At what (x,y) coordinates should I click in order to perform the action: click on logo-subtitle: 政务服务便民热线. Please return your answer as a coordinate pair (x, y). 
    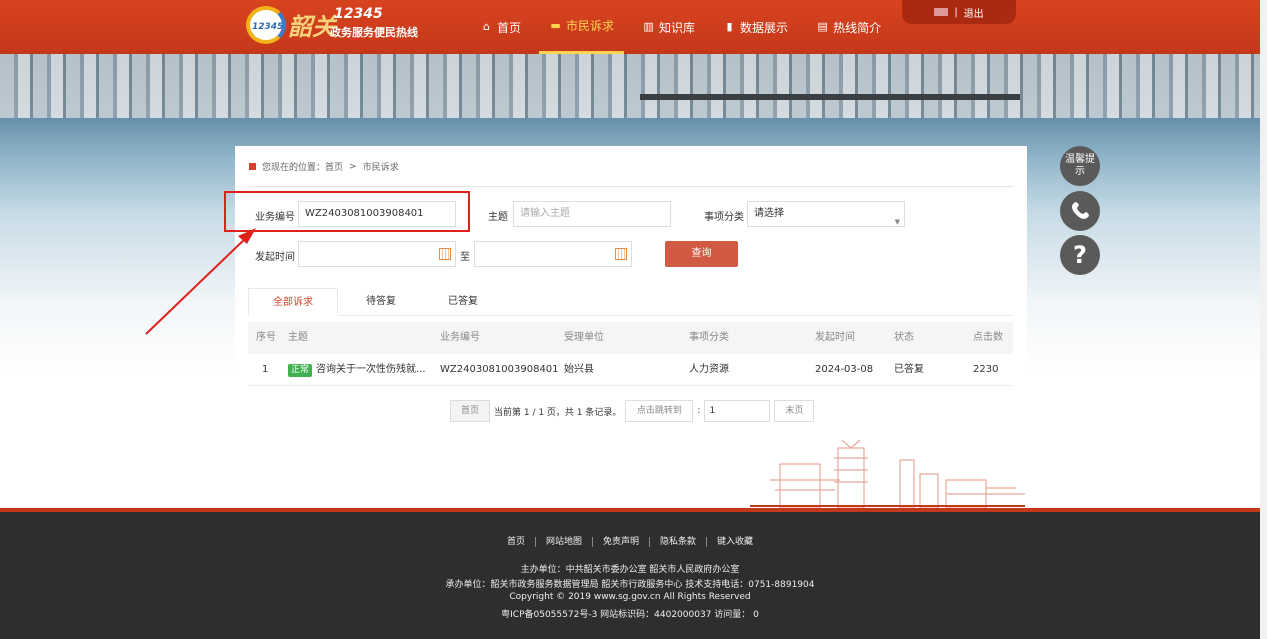
    Looking at the image, I should click on (374, 32).